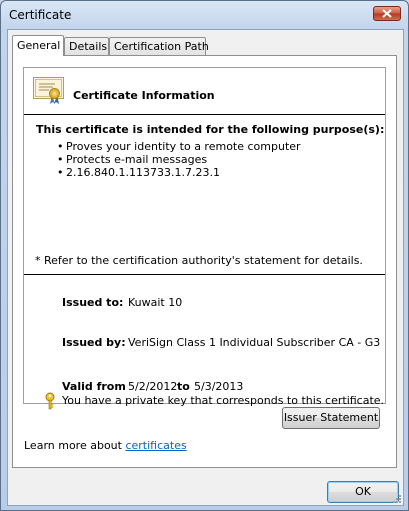 Image resolution: width=409 pixels, height=511 pixels. I want to click on issued-to-value: Kuwait 10, so click(155, 302).